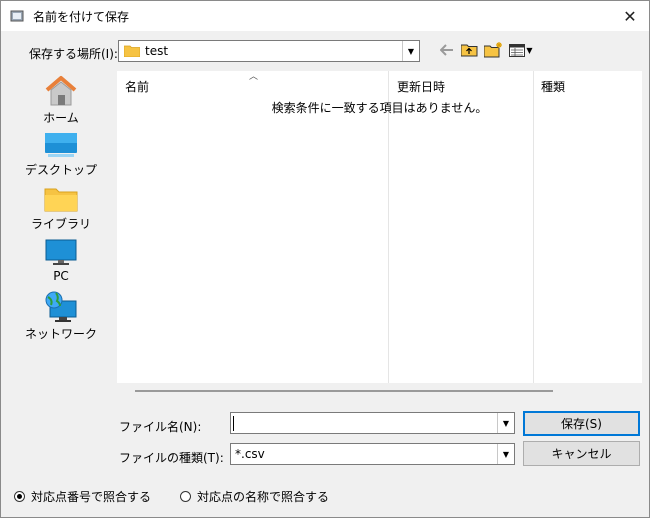 This screenshot has height=518, width=650. What do you see at coordinates (421, 86) in the screenshot?
I see `column-header-modified: 更新日時` at bounding box center [421, 86].